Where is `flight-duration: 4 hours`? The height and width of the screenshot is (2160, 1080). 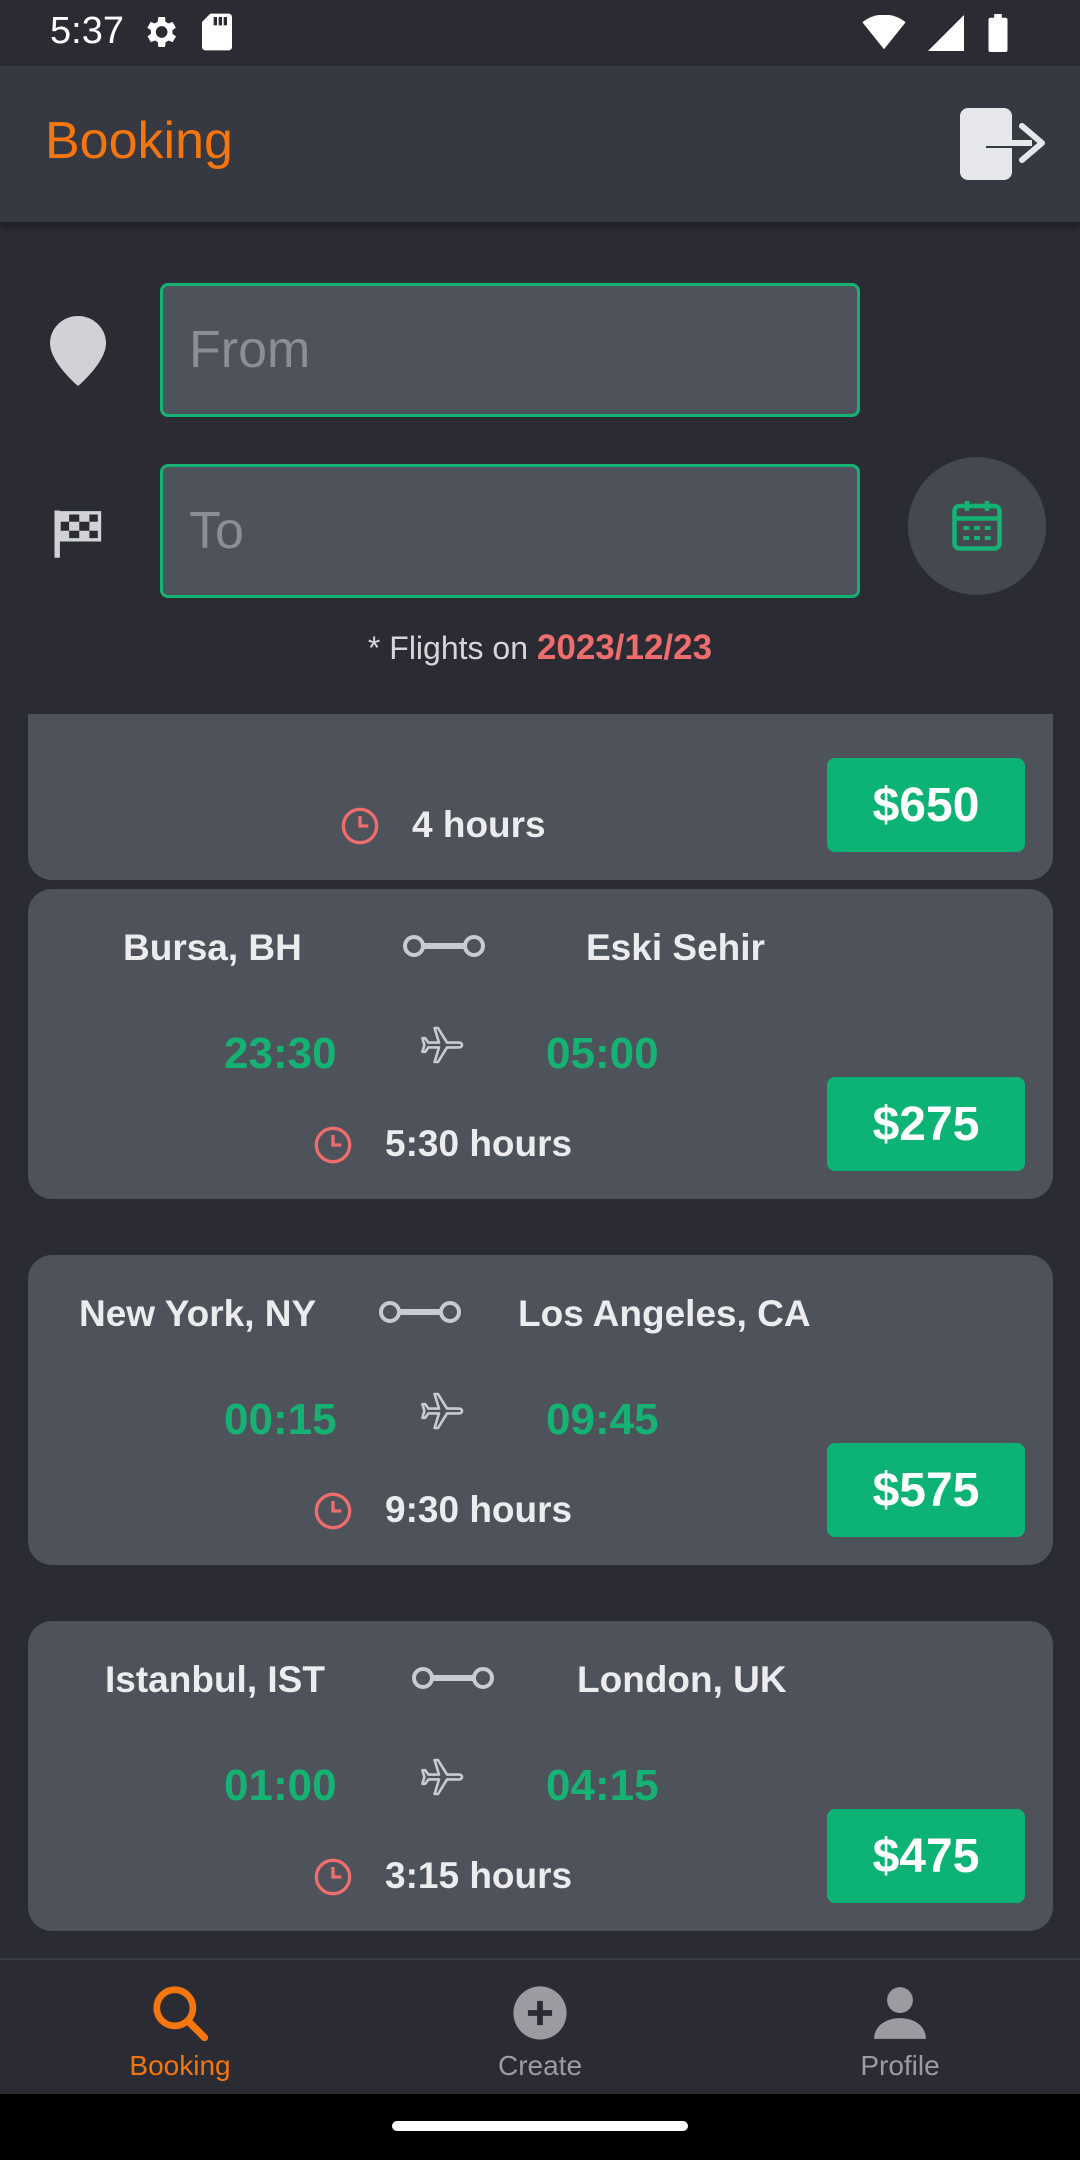
flight-duration: 4 hours is located at coordinates (479, 824).